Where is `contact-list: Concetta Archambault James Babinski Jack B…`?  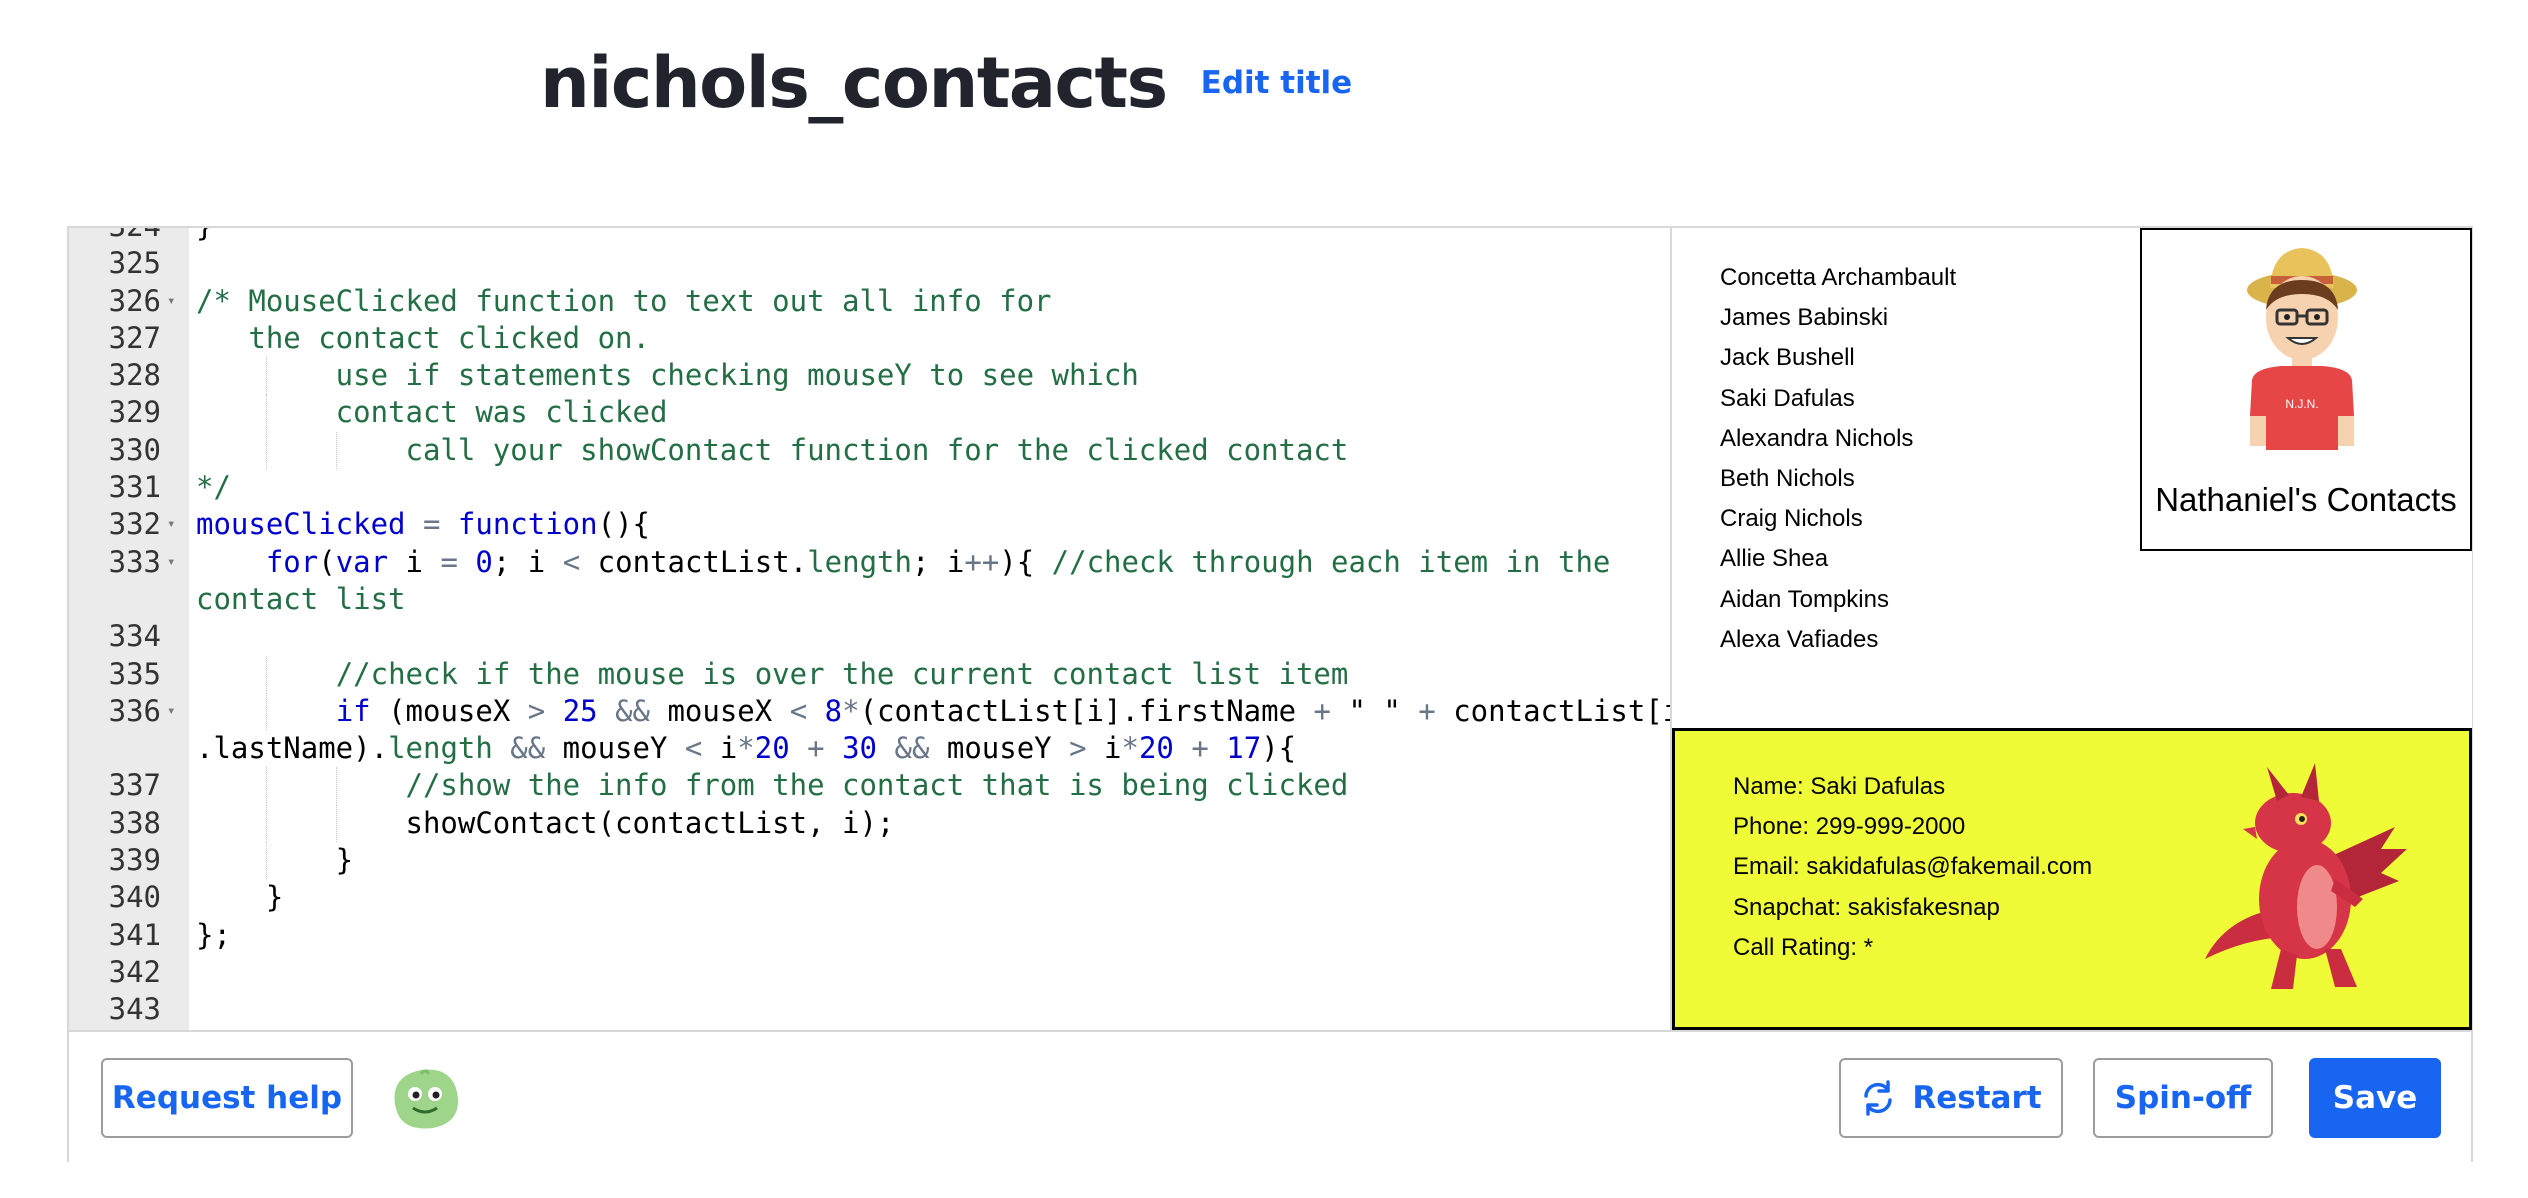
contact-list: Concetta Archambault James Babinski Jack B… is located at coordinates (1838, 459).